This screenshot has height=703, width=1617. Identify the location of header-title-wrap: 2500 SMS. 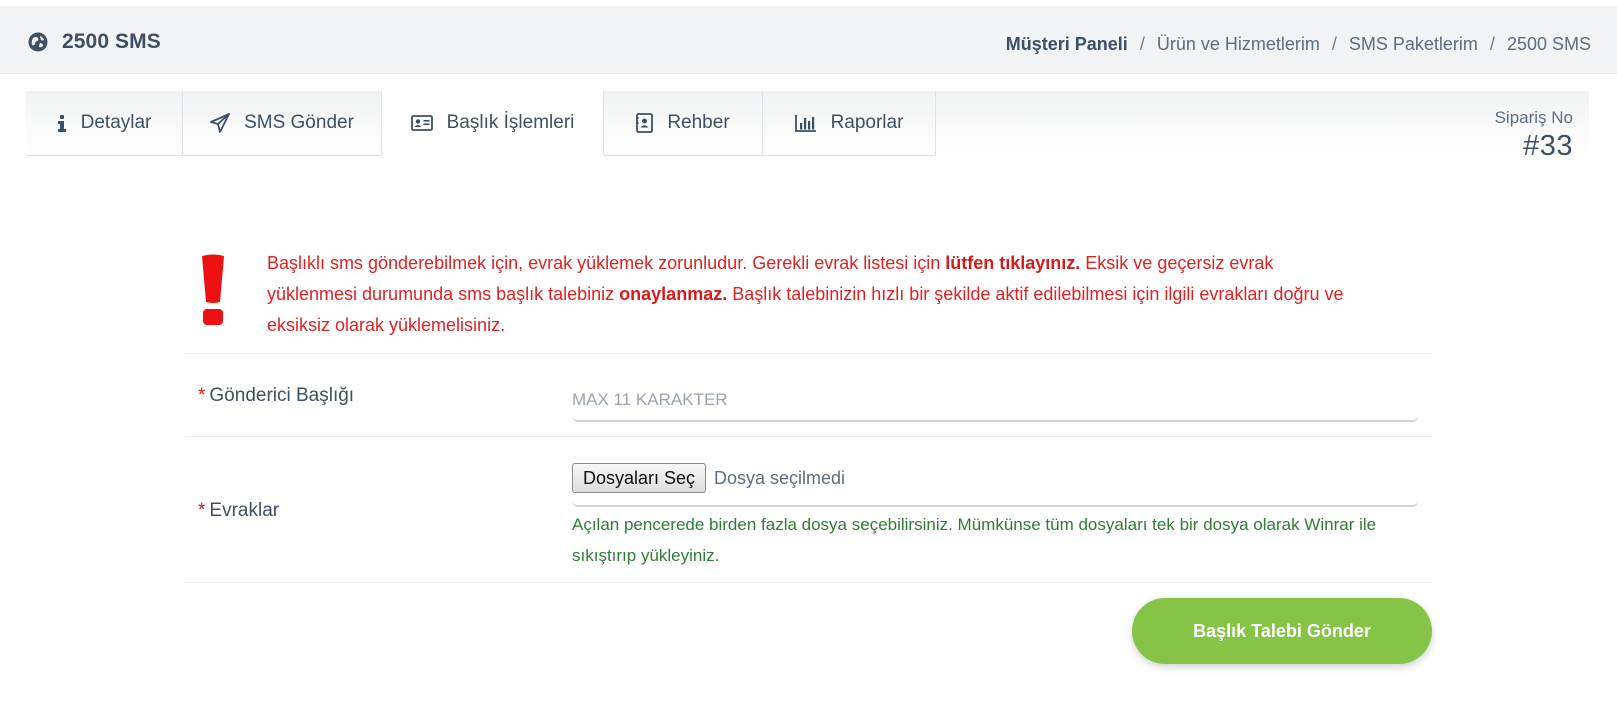
(94, 42).